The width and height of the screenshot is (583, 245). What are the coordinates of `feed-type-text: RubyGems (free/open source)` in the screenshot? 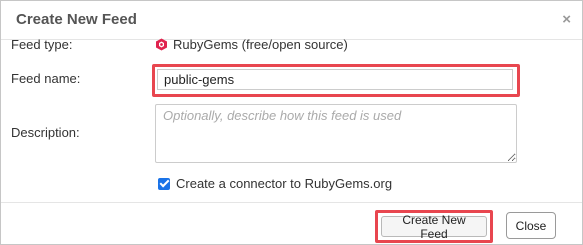 It's located at (260, 44).